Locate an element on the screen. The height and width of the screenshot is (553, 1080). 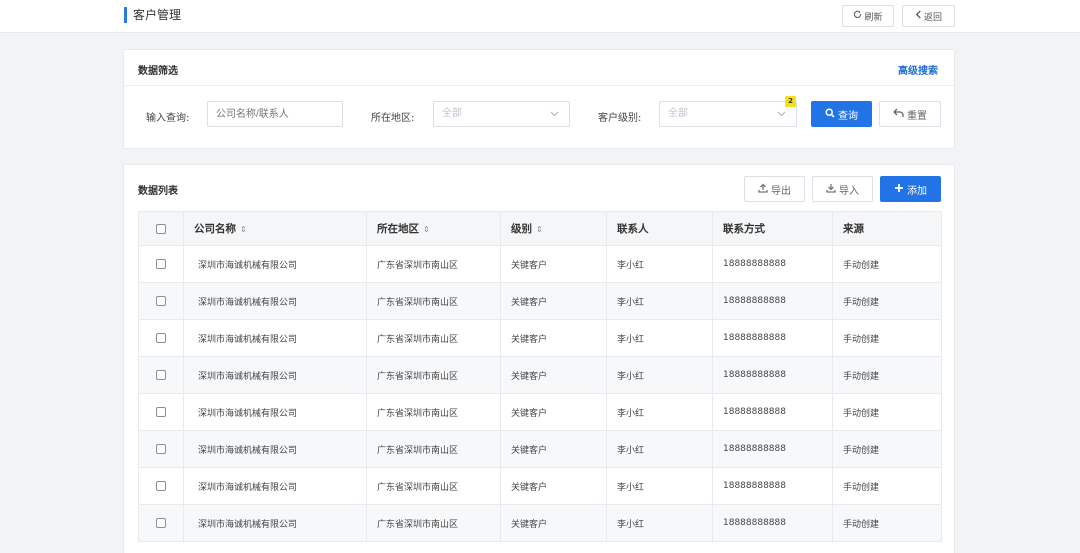
advanced-search-link: 高级搜索 is located at coordinates (918, 69).